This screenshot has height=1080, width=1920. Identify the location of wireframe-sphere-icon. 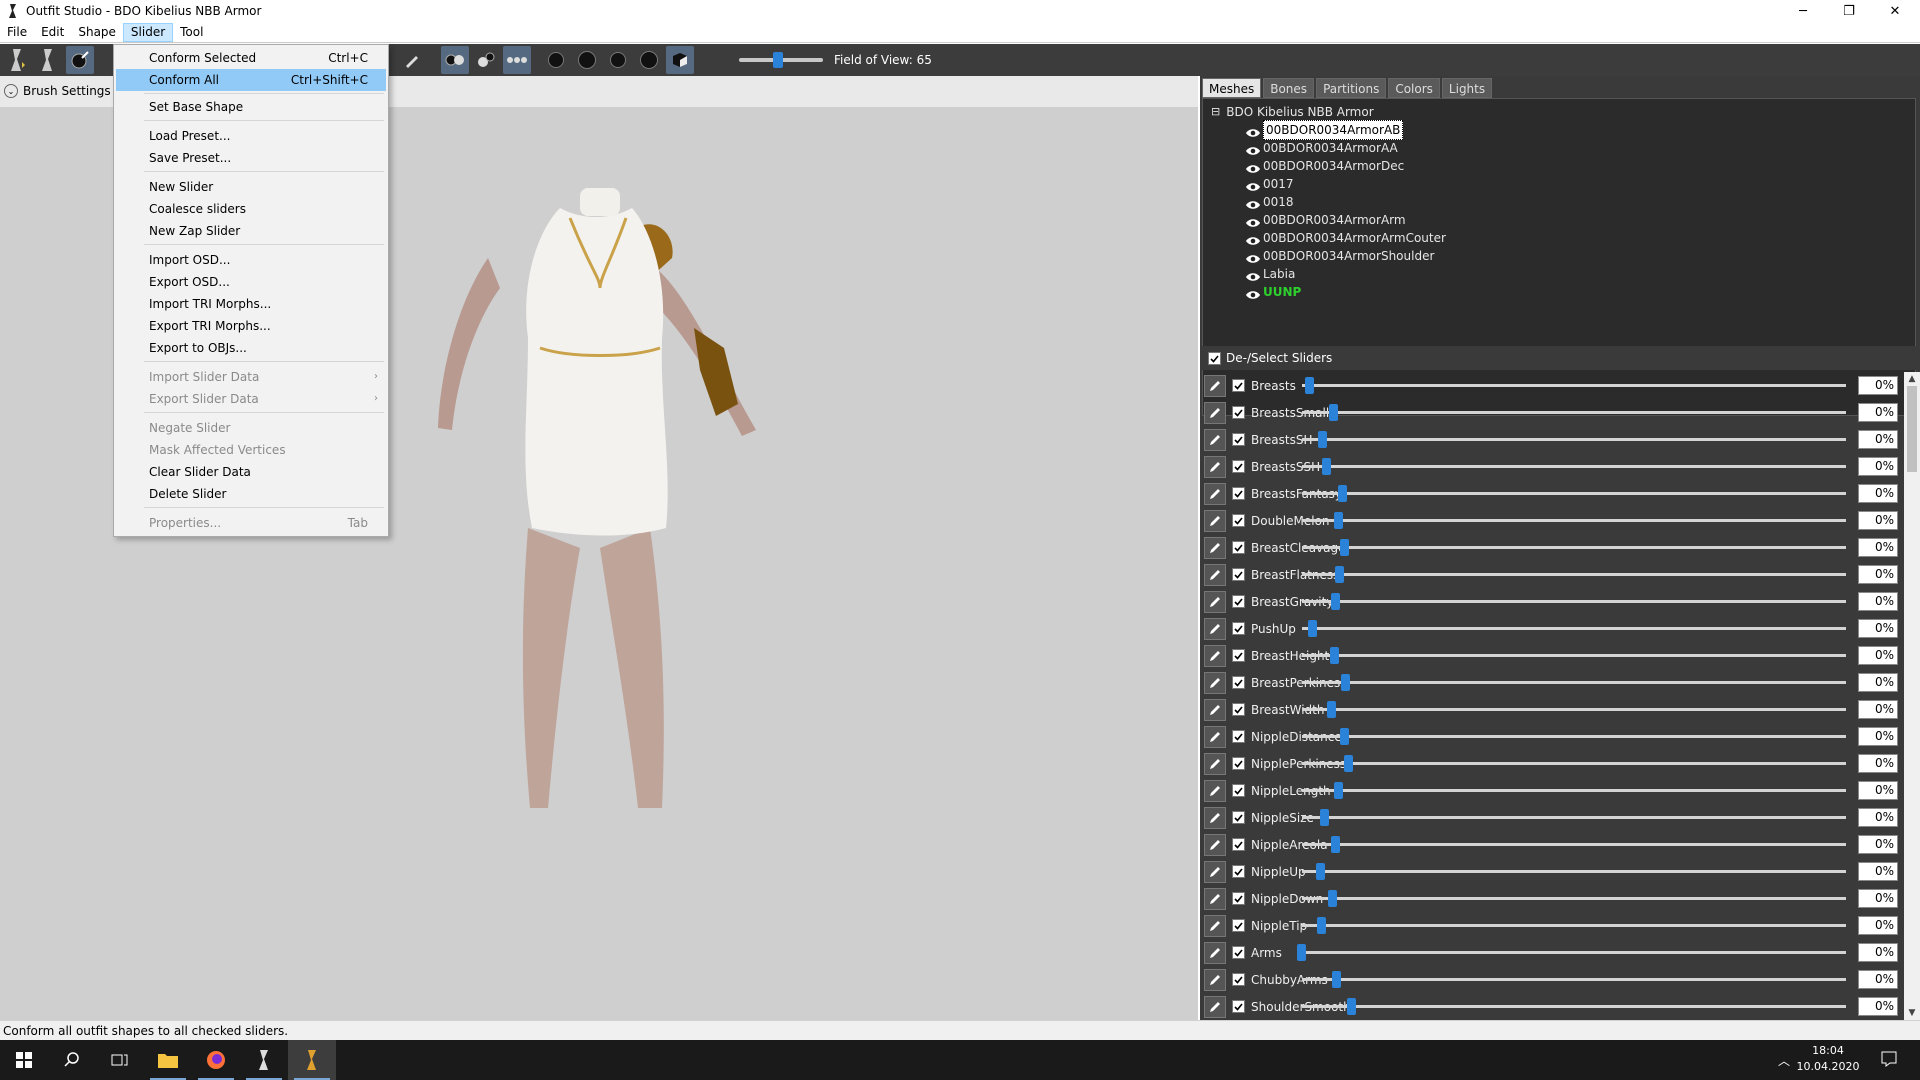
(587, 60).